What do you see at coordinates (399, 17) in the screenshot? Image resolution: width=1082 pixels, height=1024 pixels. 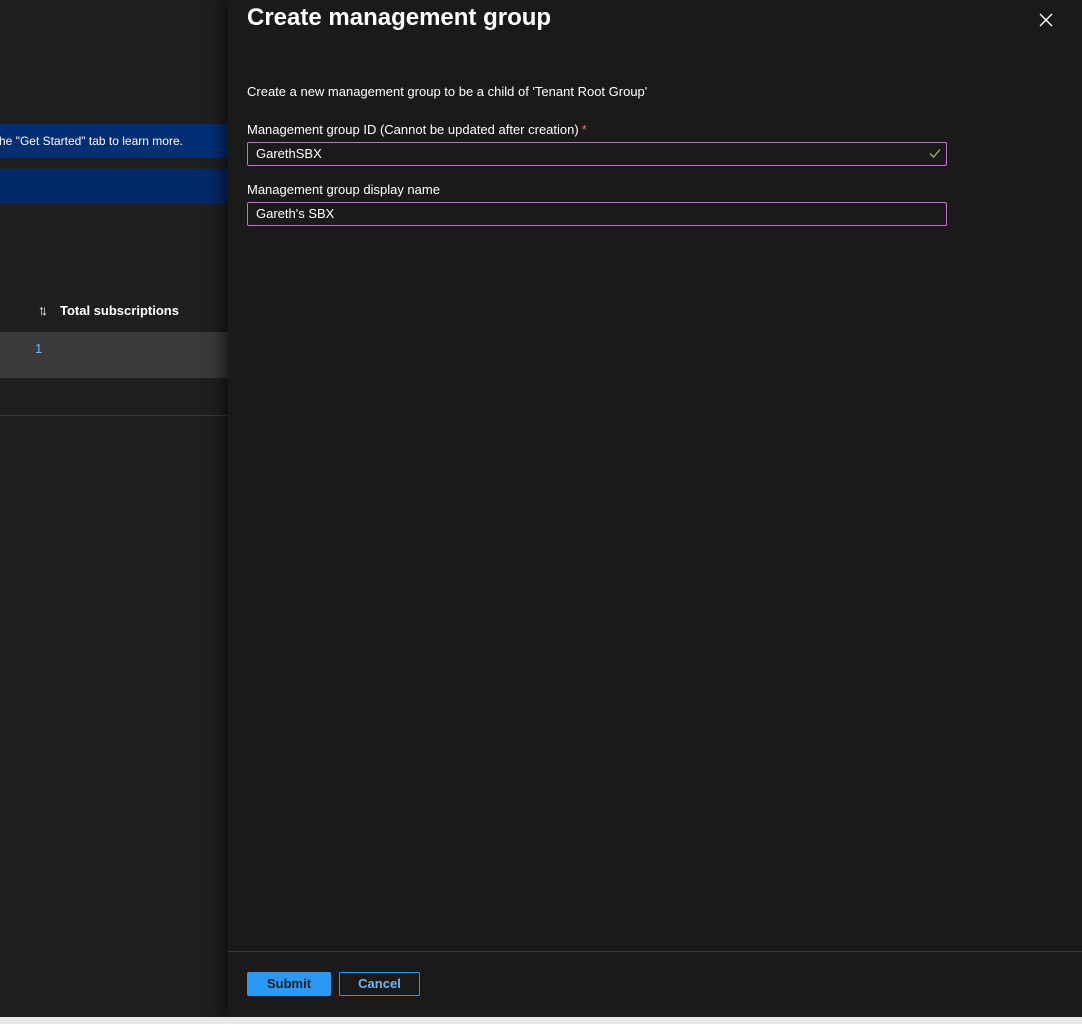 I see `panel-title: Create management group` at bounding box center [399, 17].